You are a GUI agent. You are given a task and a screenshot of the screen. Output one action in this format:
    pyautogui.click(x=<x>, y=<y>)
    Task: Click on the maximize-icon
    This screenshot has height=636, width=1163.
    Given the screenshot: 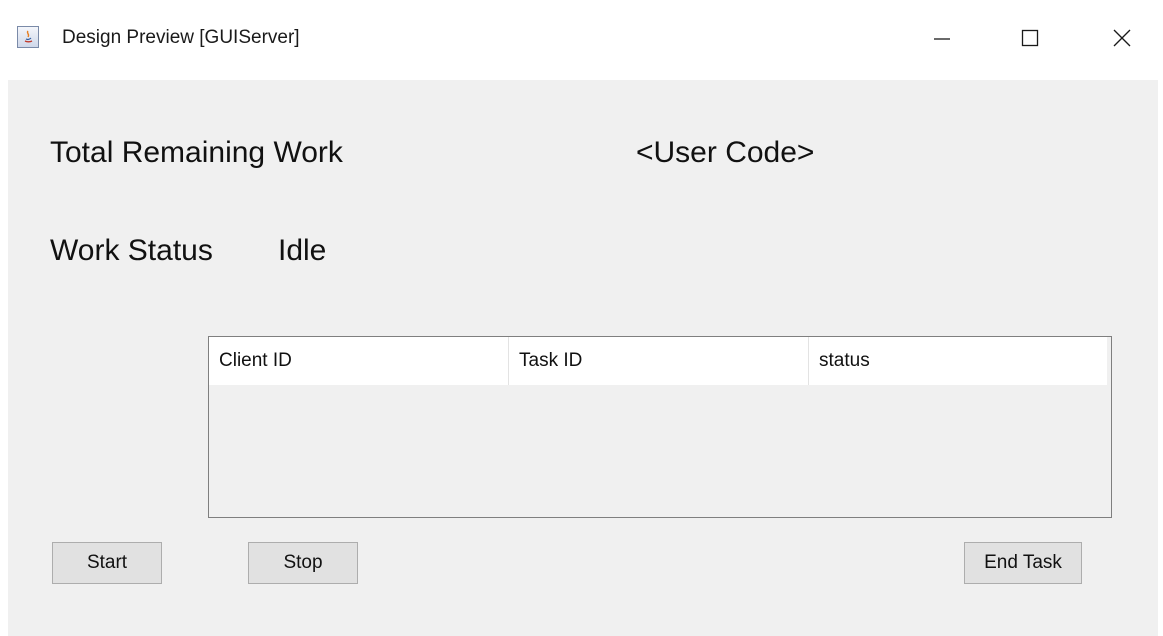 What is the action you would take?
    pyautogui.click(x=1030, y=38)
    